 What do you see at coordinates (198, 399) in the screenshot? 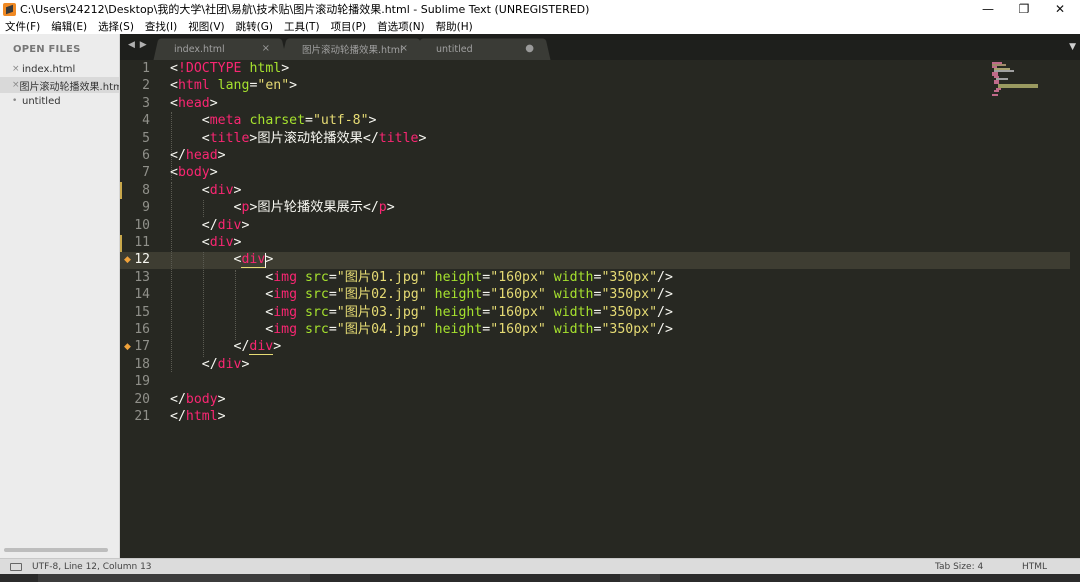
I see `code-line-20: </body>` at bounding box center [198, 399].